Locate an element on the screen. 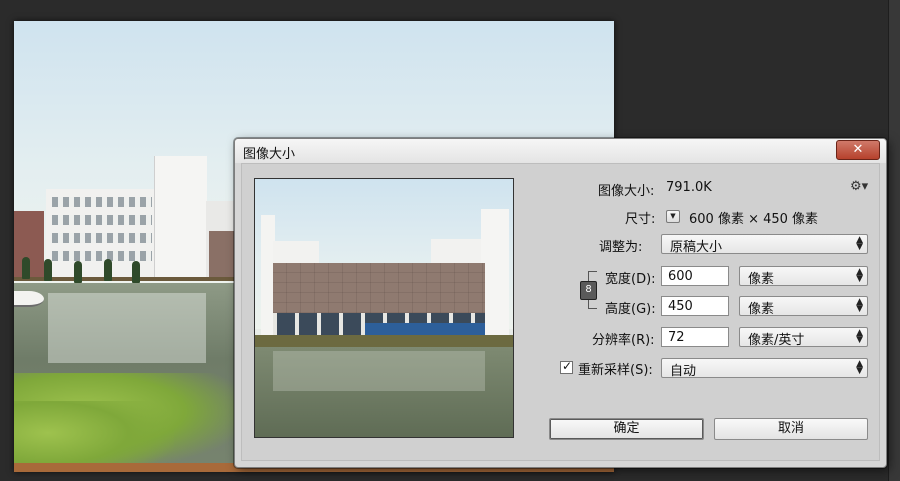 The image size is (900, 481). width-input is located at coordinates (695, 276).